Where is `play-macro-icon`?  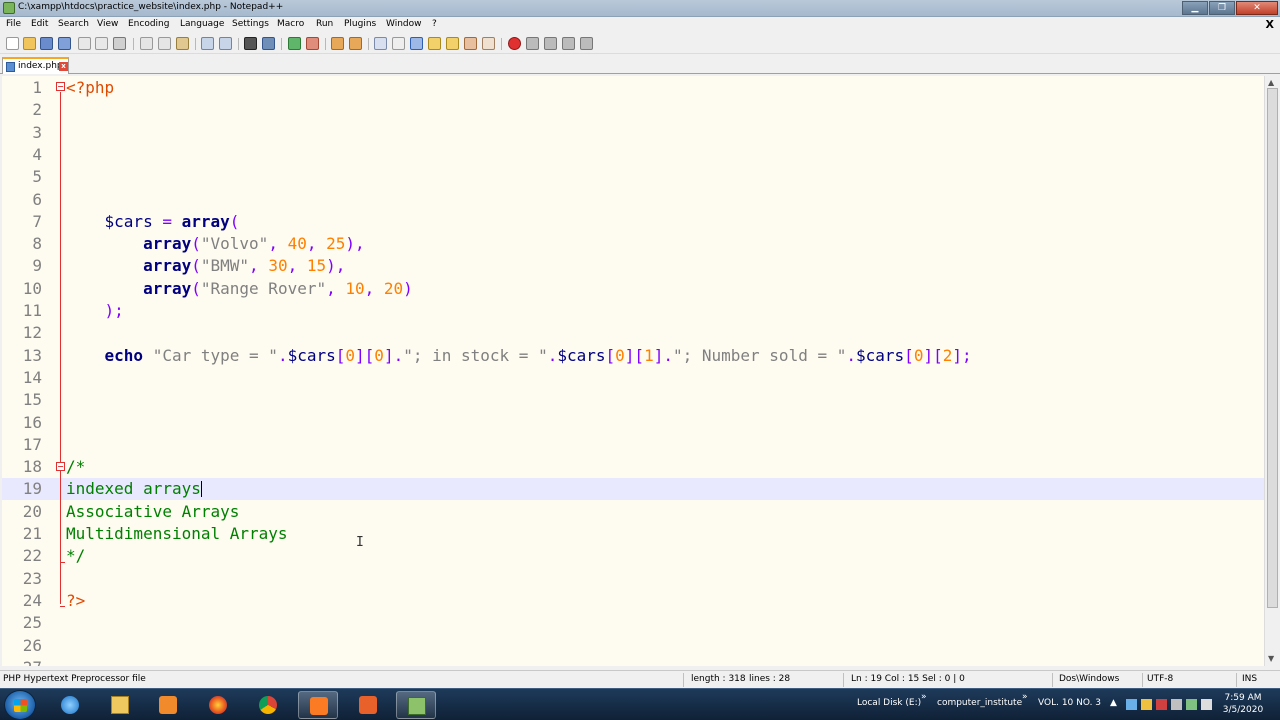
play-macro-icon is located at coordinates (550, 43).